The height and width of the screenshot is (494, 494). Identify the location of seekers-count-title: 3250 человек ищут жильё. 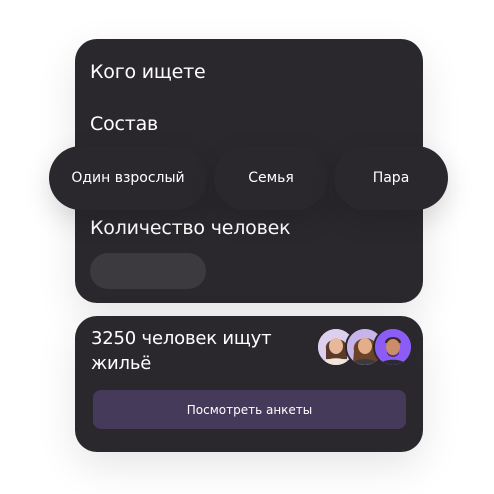
(181, 351).